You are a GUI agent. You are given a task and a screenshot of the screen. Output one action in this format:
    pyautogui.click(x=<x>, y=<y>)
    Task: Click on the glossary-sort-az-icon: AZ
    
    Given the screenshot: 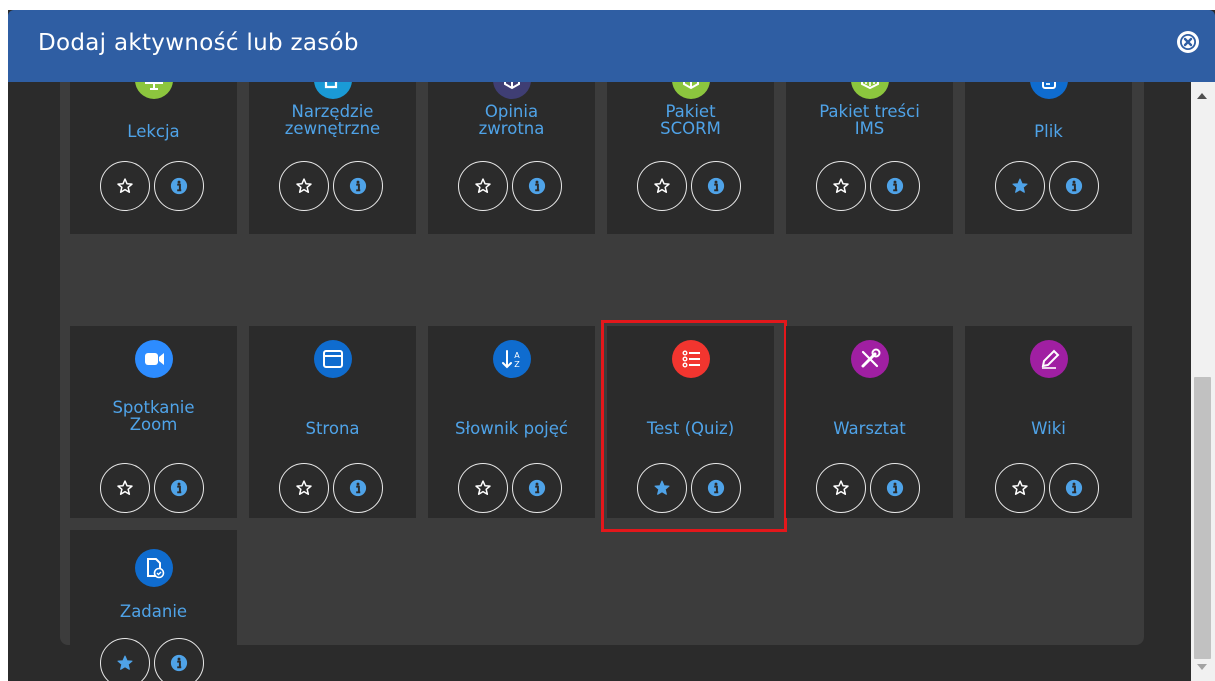 What is the action you would take?
    pyautogui.click(x=511, y=359)
    